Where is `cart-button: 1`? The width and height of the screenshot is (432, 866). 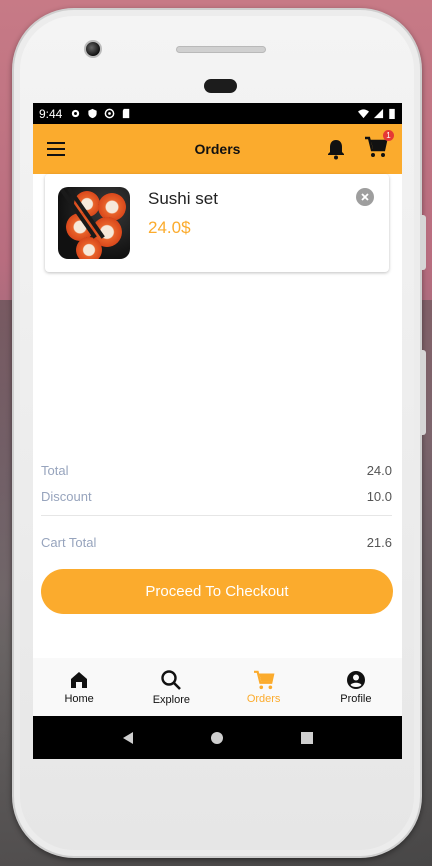 cart-button: 1 is located at coordinates (379, 146).